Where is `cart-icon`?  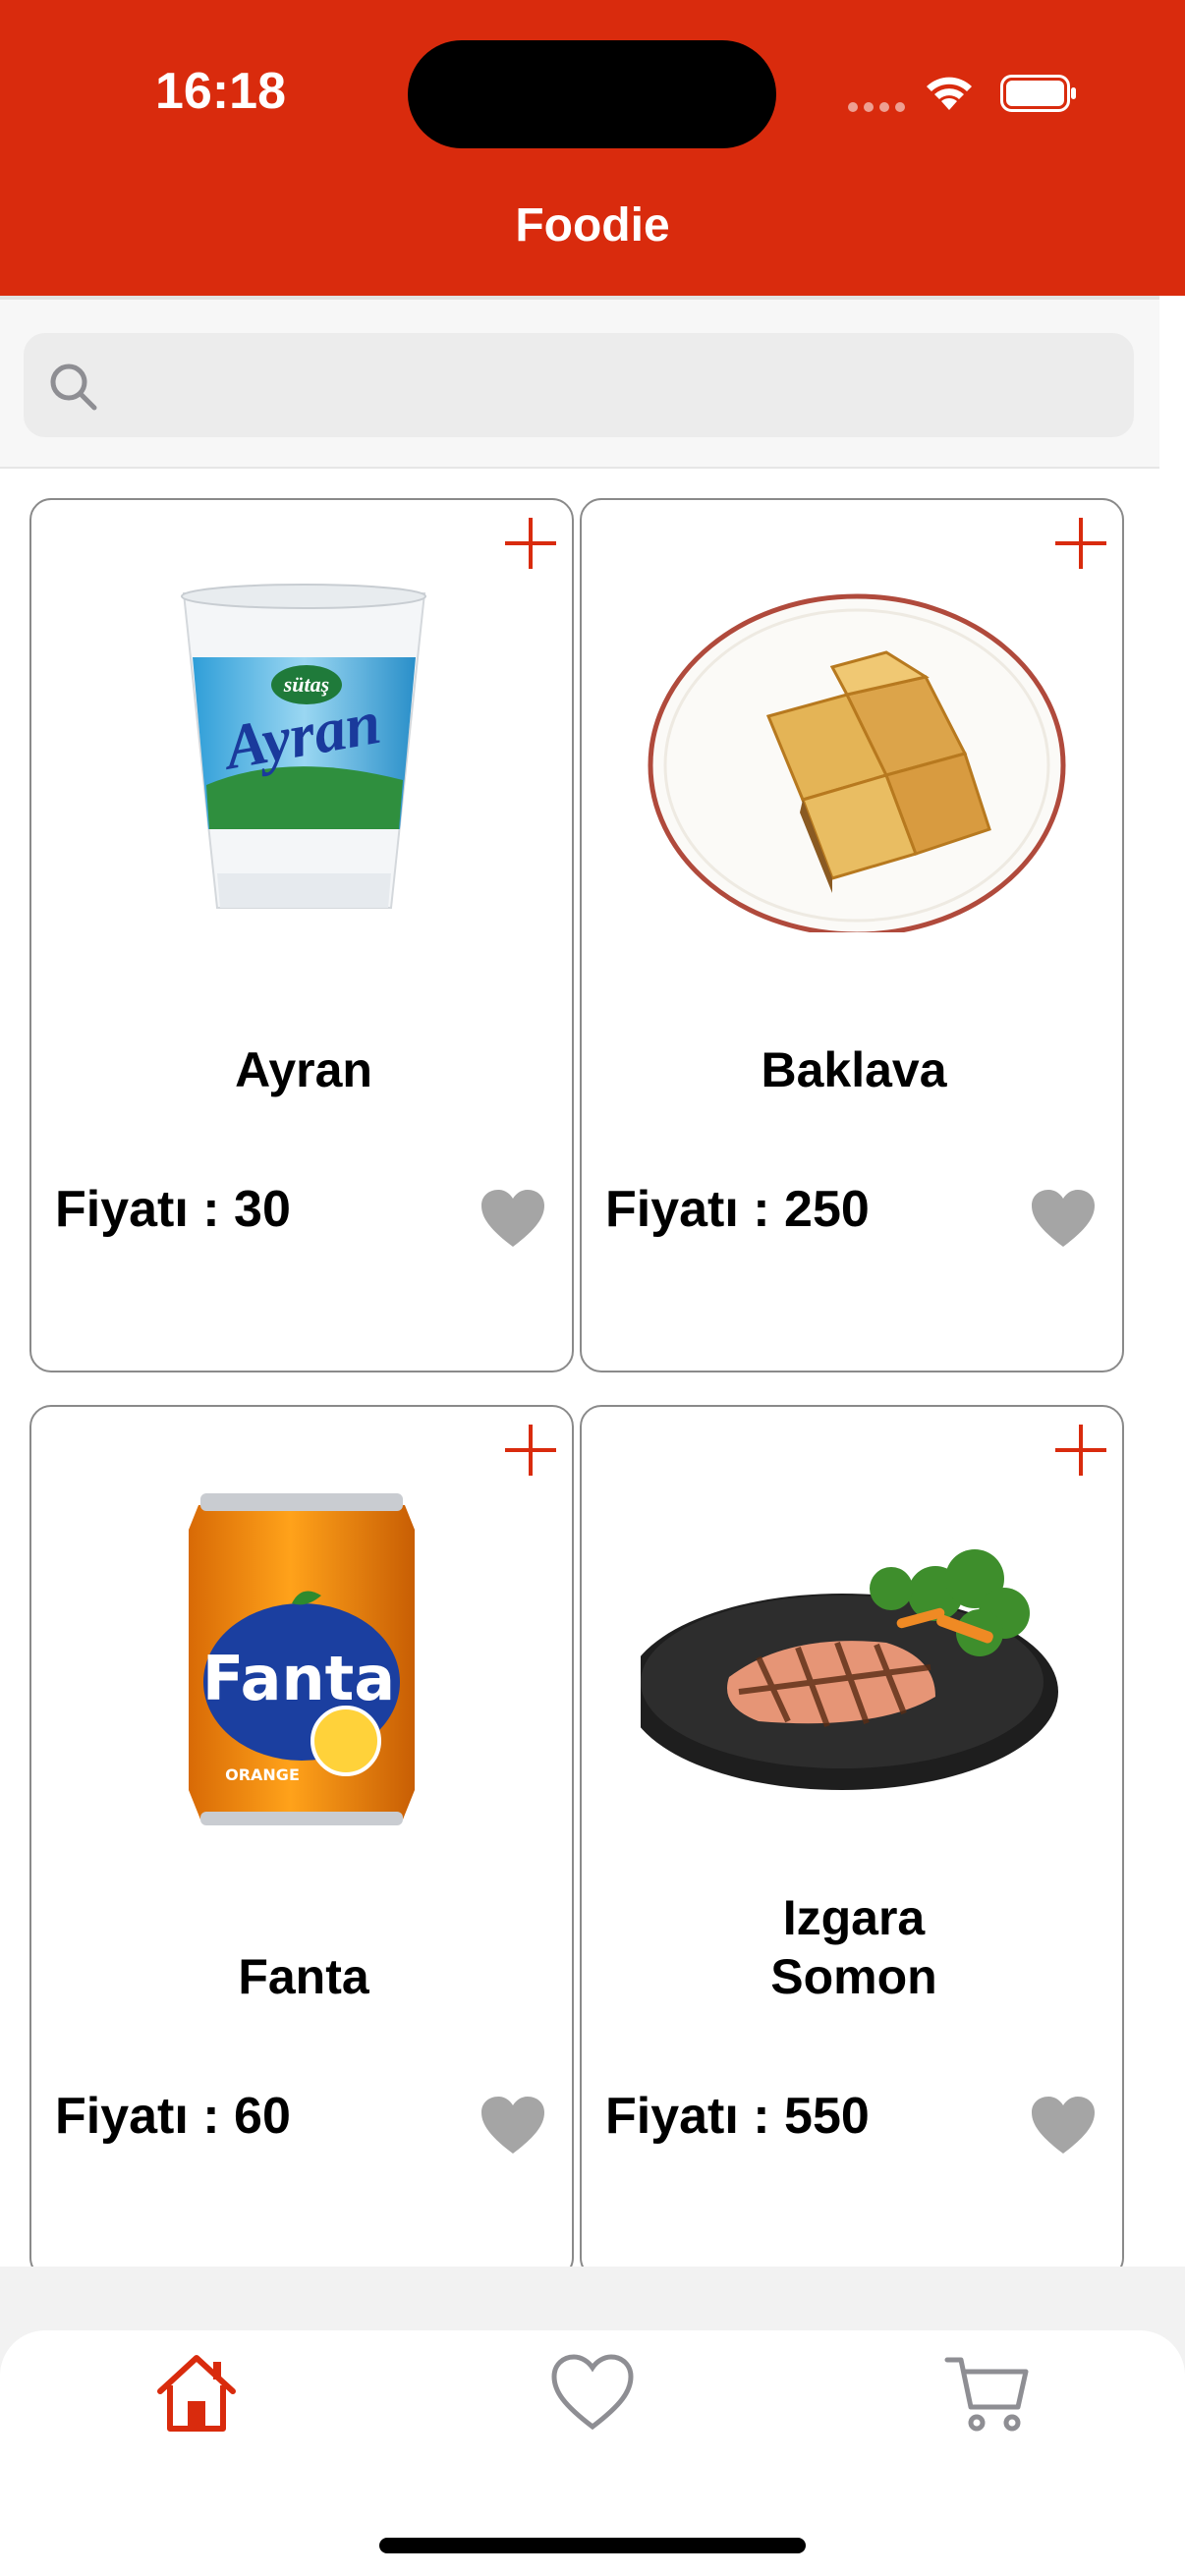 cart-icon is located at coordinates (987, 2394).